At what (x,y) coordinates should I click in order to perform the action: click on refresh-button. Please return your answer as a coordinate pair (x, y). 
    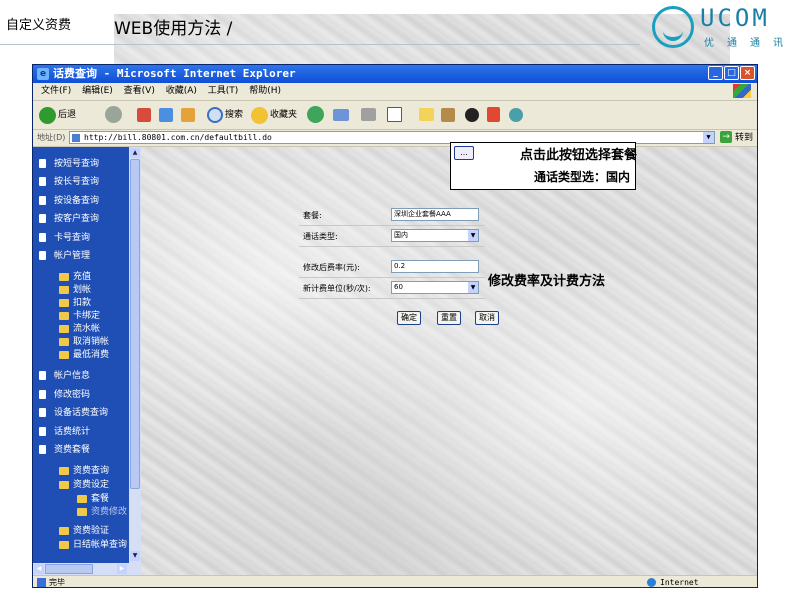
    Looking at the image, I should click on (166, 115).